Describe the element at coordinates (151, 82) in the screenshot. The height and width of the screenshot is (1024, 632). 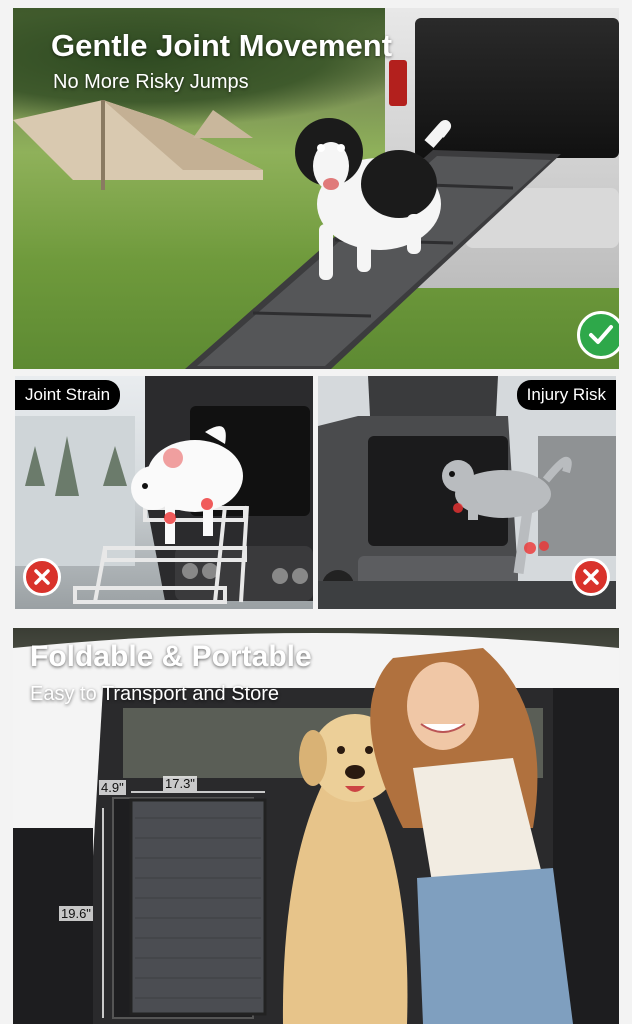
I see `hero-subtitle: No More Risky Jumps` at that location.